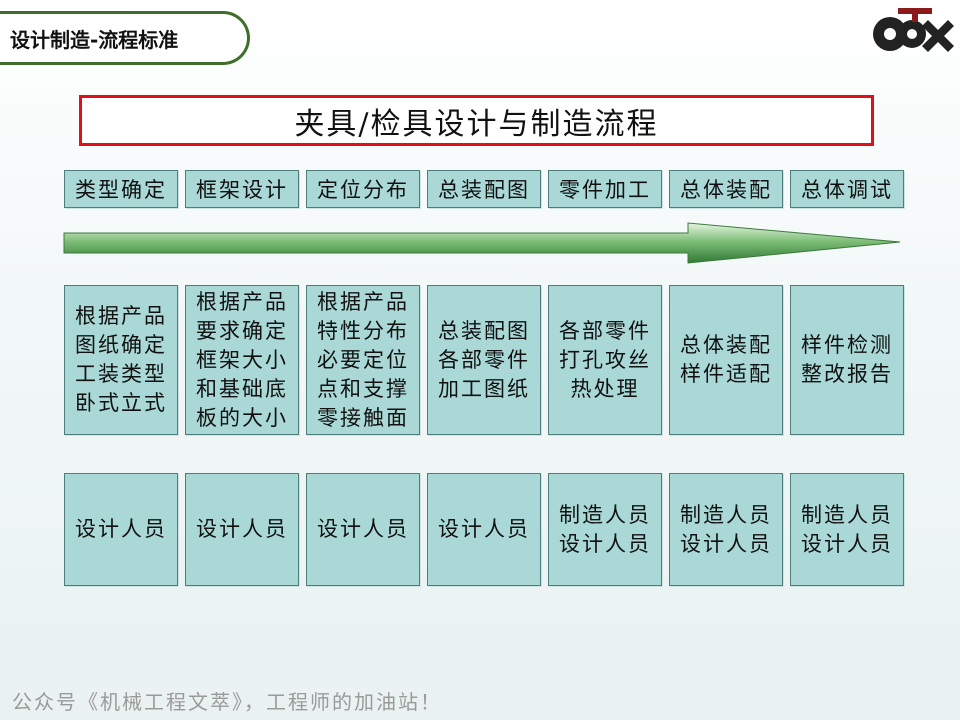 The height and width of the screenshot is (720, 960). I want to click on step-box: 总体装配, so click(726, 189).